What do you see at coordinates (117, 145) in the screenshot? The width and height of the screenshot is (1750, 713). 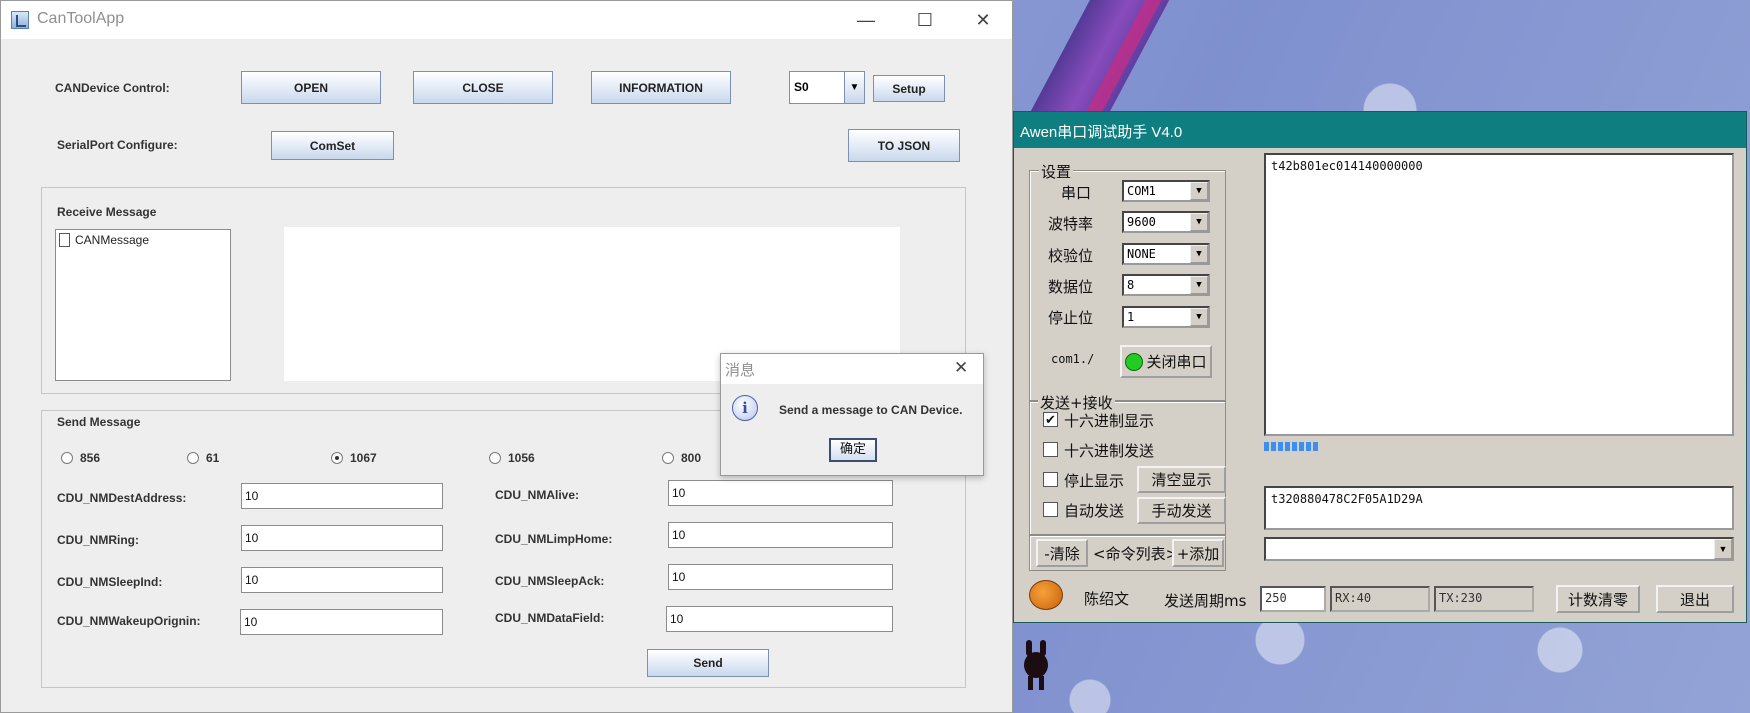 I see `serialport-configure-label: SerialPort Configure:` at bounding box center [117, 145].